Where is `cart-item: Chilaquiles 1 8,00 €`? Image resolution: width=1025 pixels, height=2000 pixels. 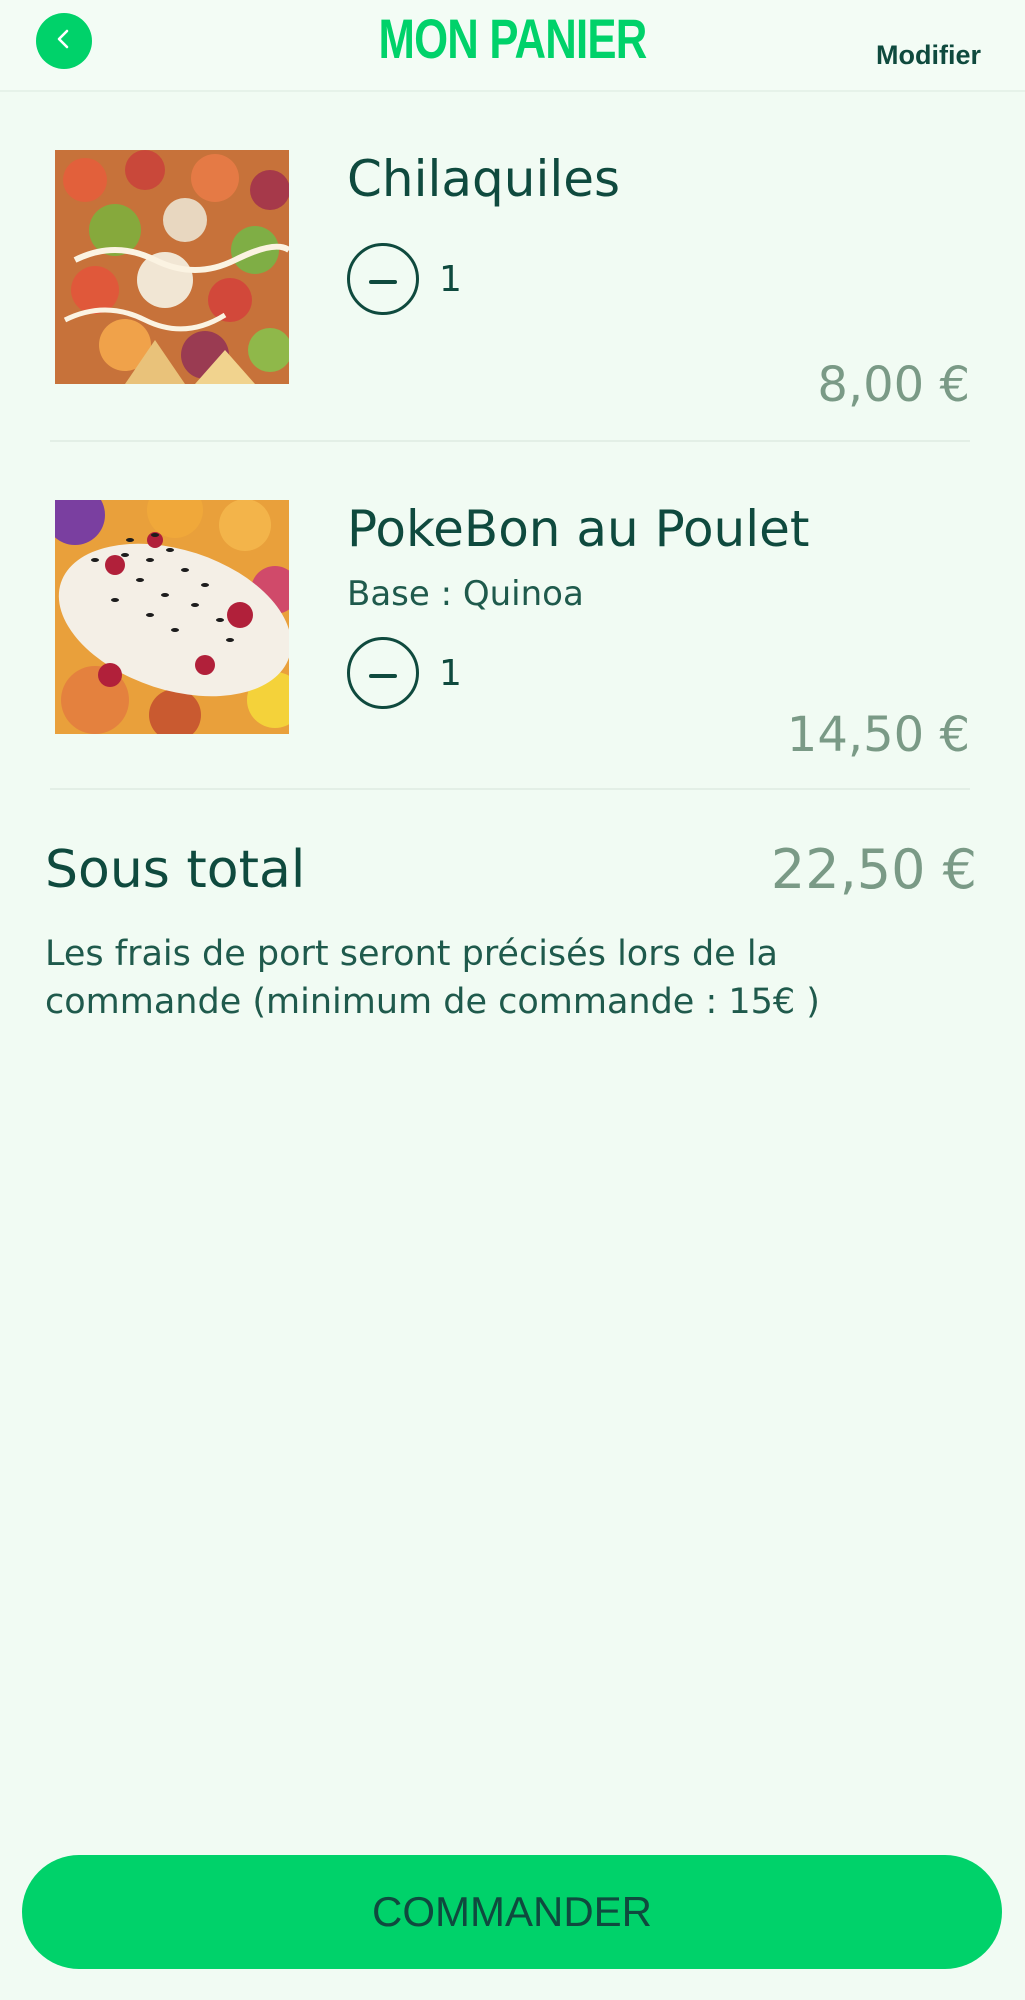 cart-item: Chilaquiles 1 8,00 € is located at coordinates (510, 296).